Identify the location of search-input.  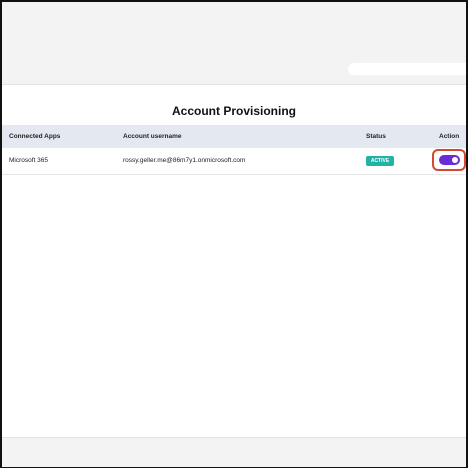
(407, 69).